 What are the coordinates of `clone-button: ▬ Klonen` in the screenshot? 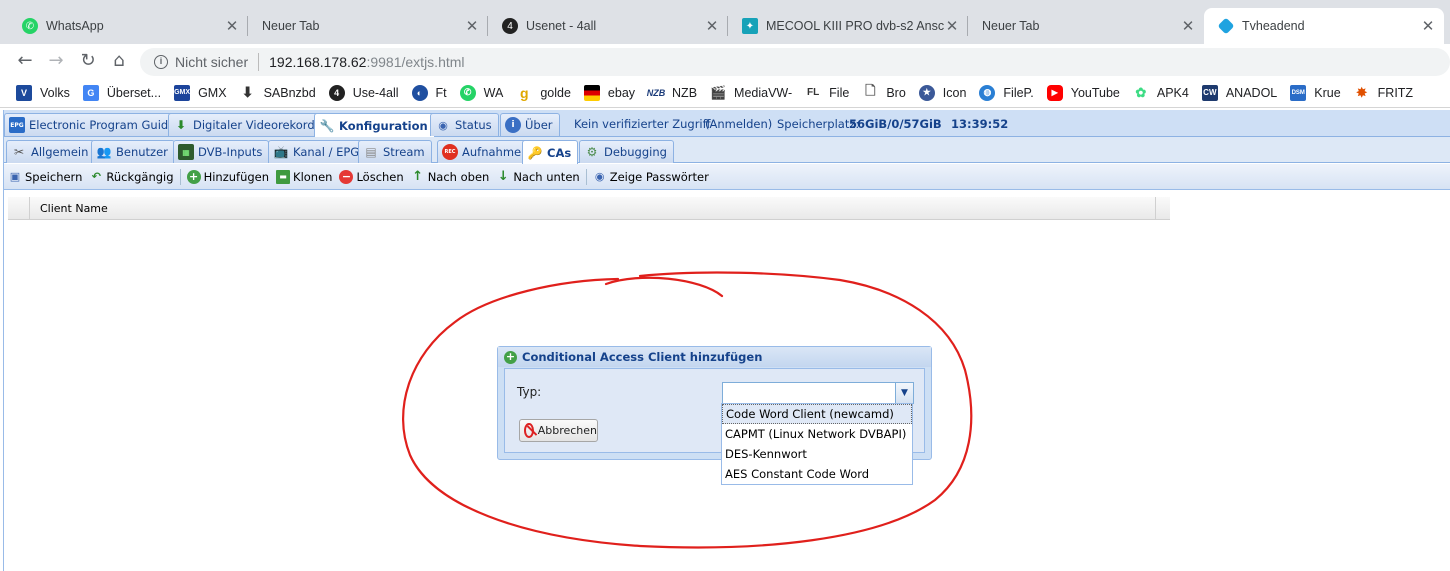 It's located at (304, 176).